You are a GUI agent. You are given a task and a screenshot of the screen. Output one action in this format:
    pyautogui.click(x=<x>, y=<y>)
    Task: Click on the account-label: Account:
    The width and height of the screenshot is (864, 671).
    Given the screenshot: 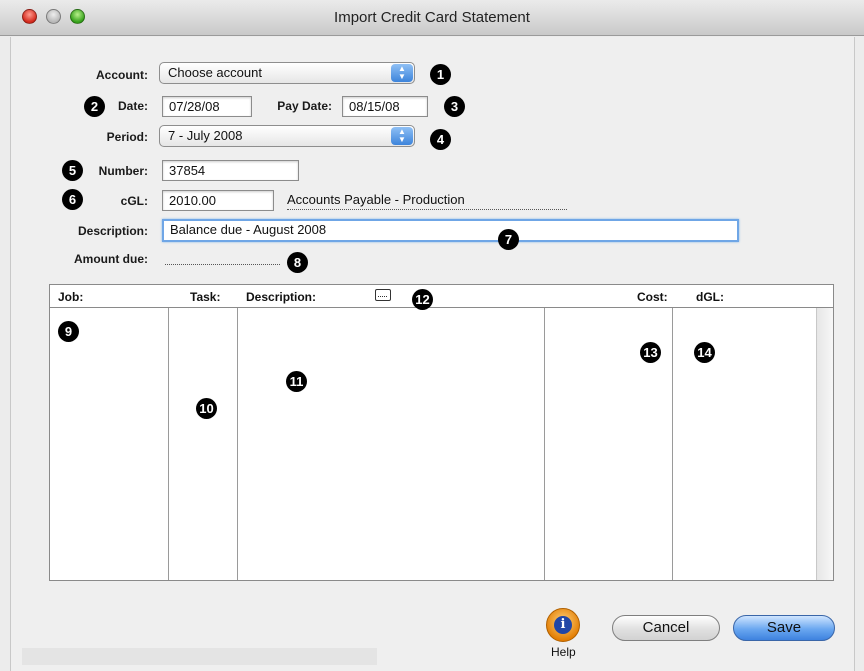 What is the action you would take?
    pyautogui.click(x=122, y=75)
    